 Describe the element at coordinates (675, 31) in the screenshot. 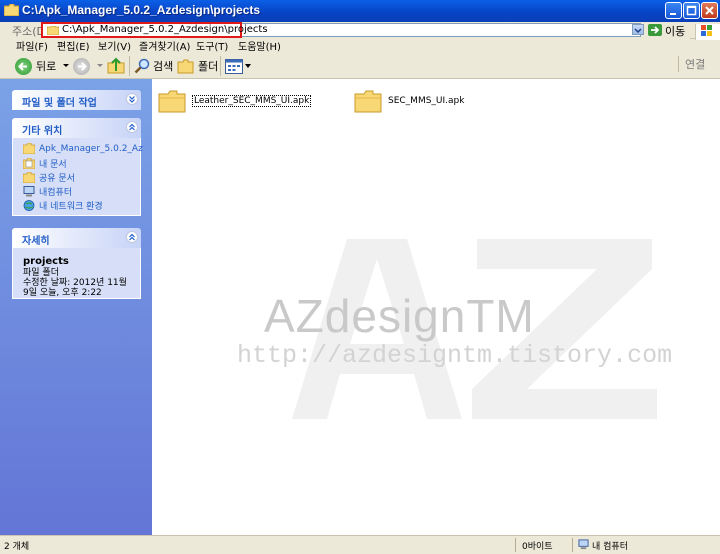

I see `go-button: 이동` at that location.